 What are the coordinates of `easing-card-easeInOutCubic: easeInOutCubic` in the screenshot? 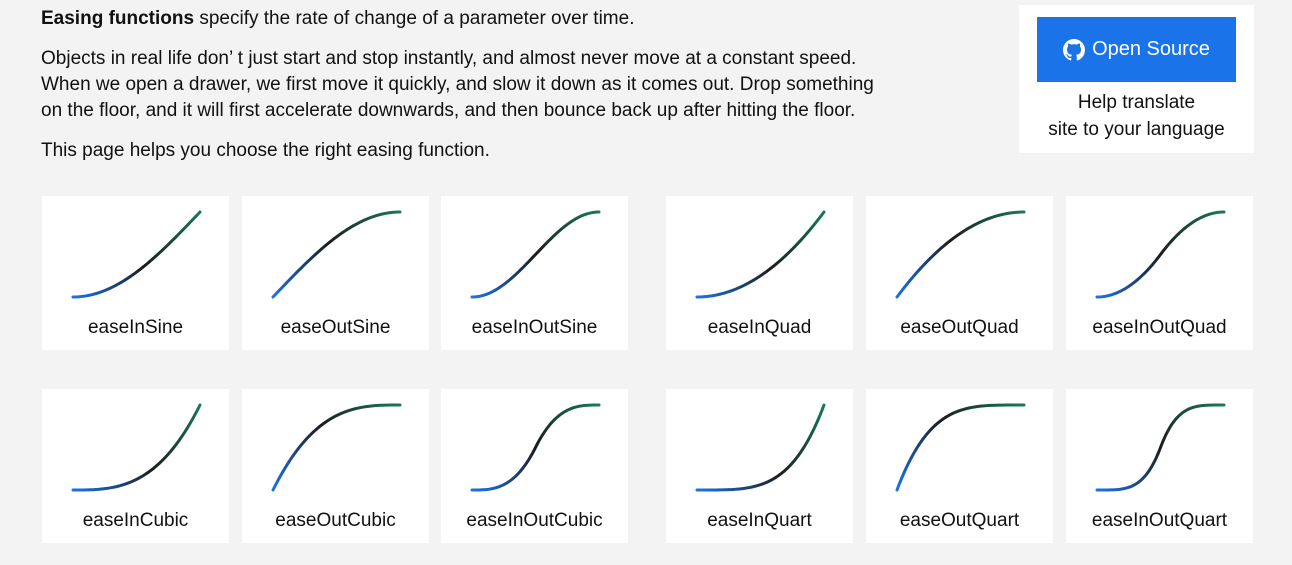 It's located at (534, 466).